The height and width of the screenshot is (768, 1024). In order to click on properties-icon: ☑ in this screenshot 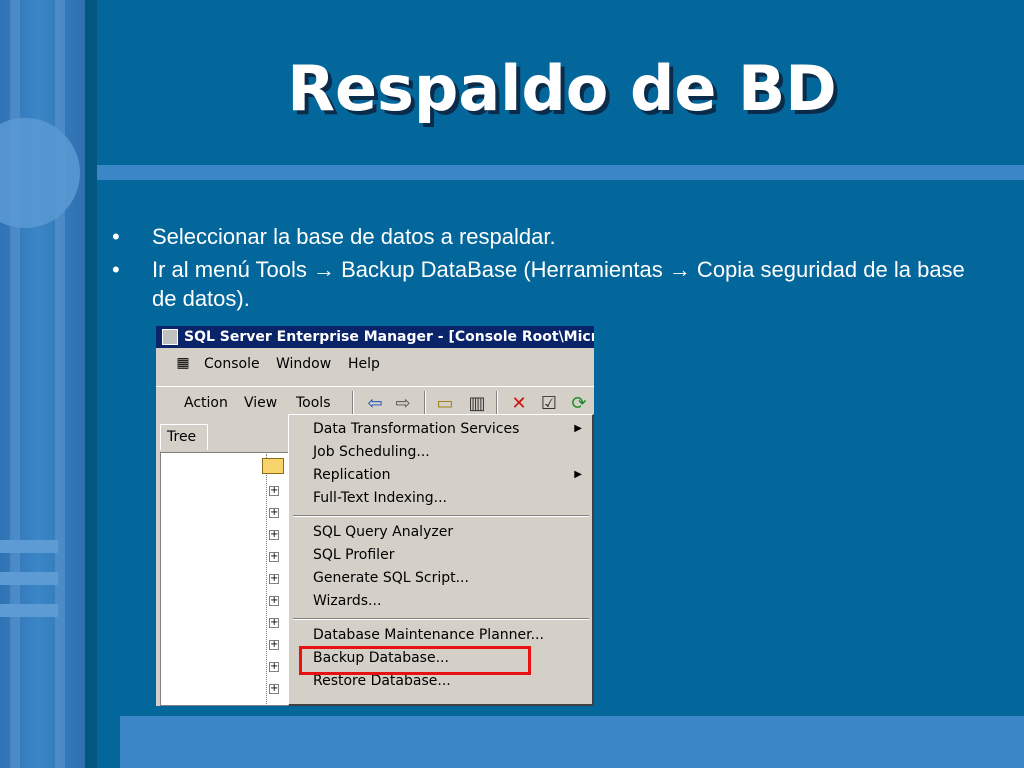, I will do `click(549, 404)`.